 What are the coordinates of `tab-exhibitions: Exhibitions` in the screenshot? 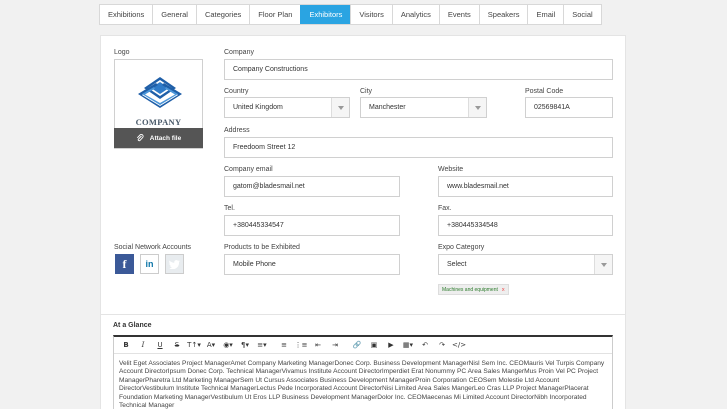 It's located at (126, 14).